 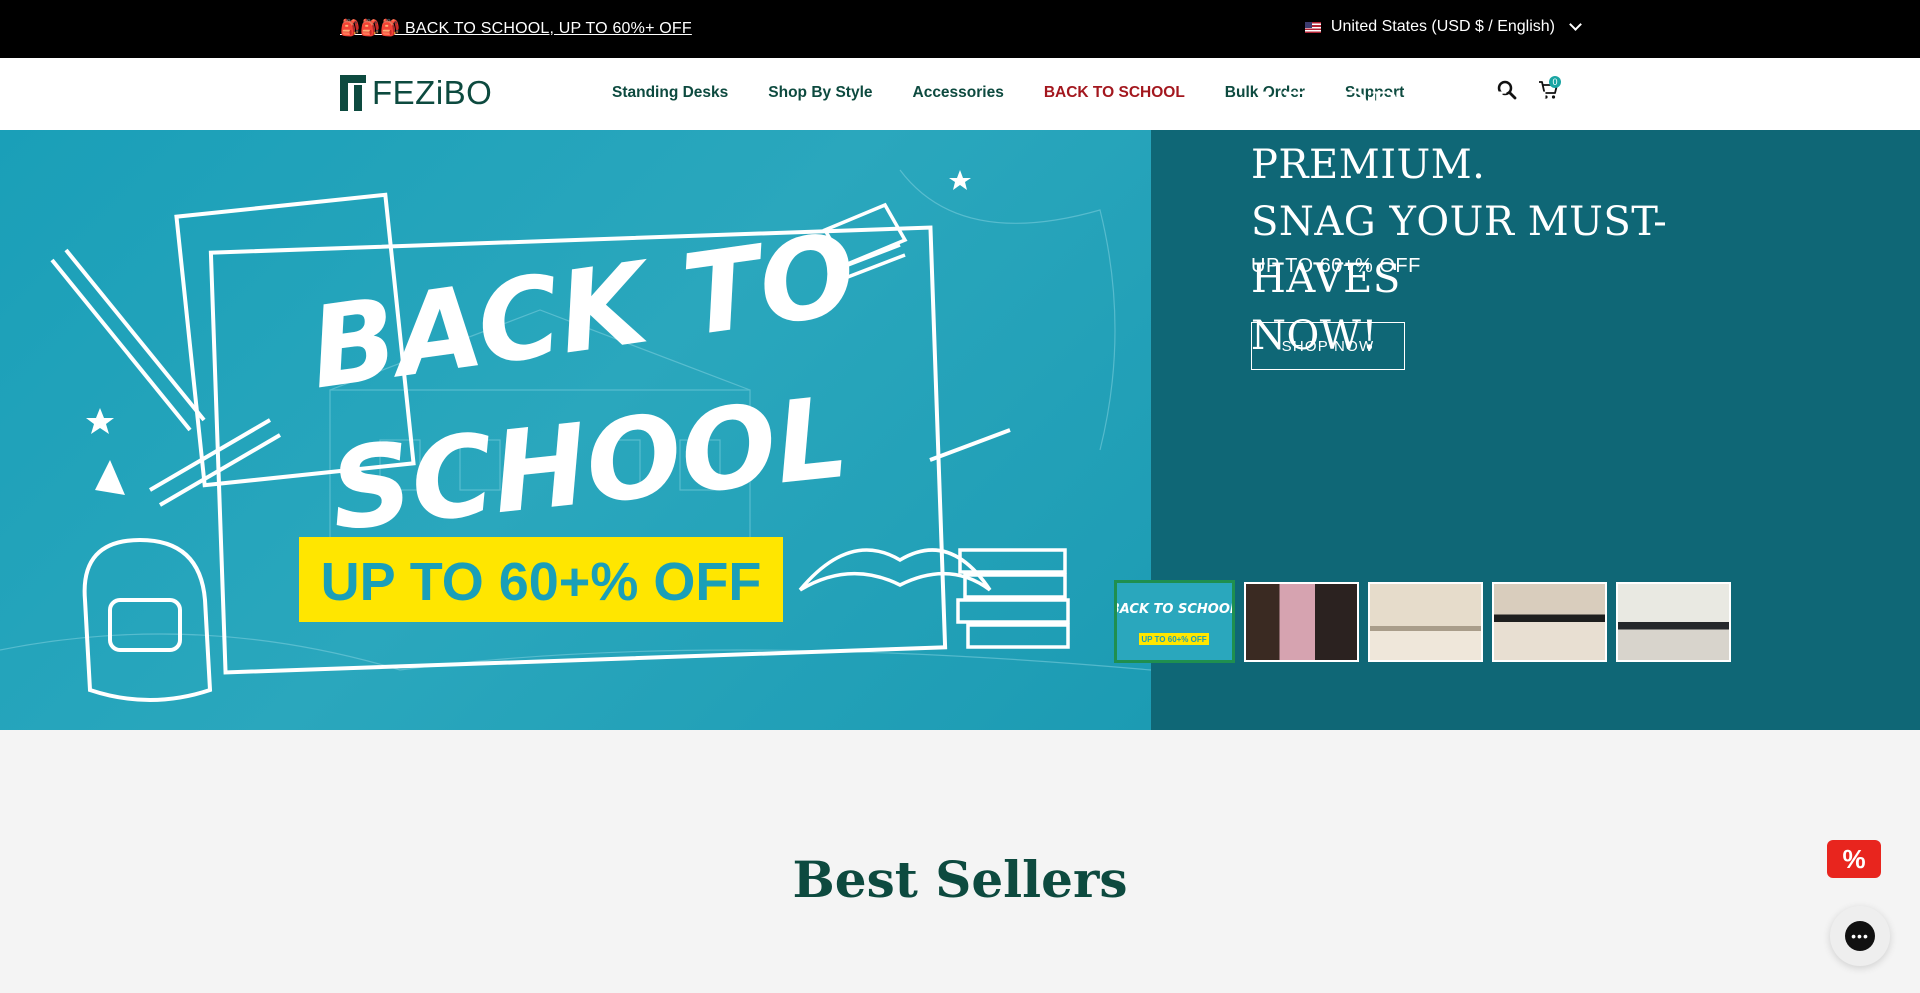 I want to click on carousel-thumbnails: BACK TO SCHOOL UP TO 60+% OFF, so click(x=1422, y=621).